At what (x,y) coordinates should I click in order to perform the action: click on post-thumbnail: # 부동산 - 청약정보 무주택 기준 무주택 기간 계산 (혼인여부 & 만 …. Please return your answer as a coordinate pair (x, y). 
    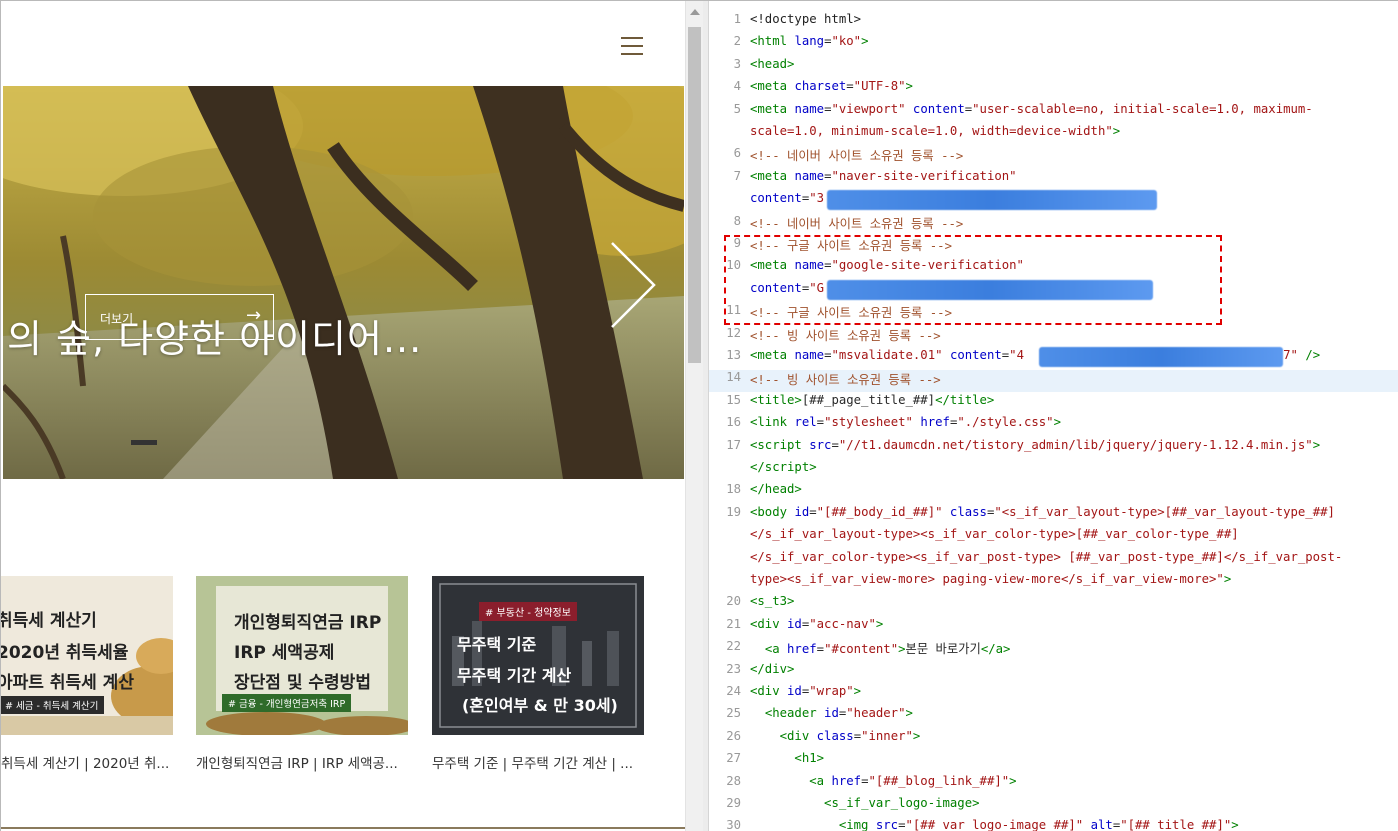
    Looking at the image, I should click on (538, 655).